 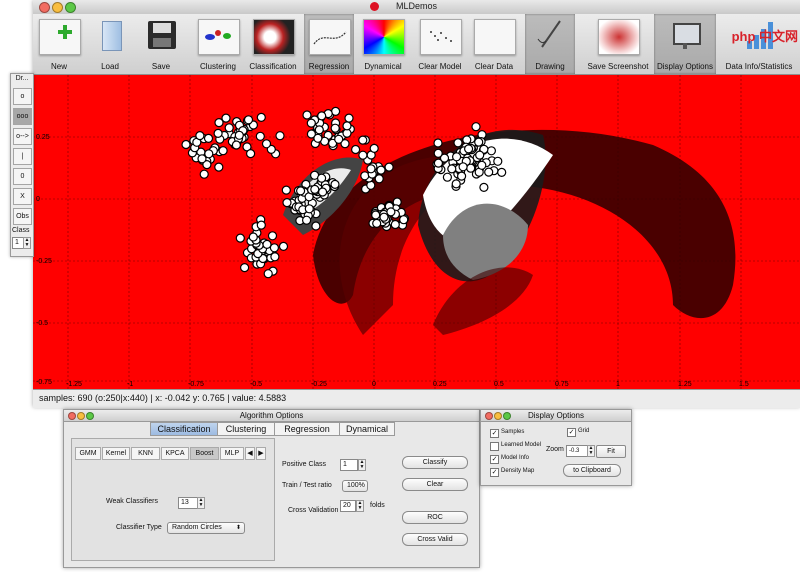 What do you see at coordinates (22, 196) in the screenshot?
I see `draw-erase-button: X` at bounding box center [22, 196].